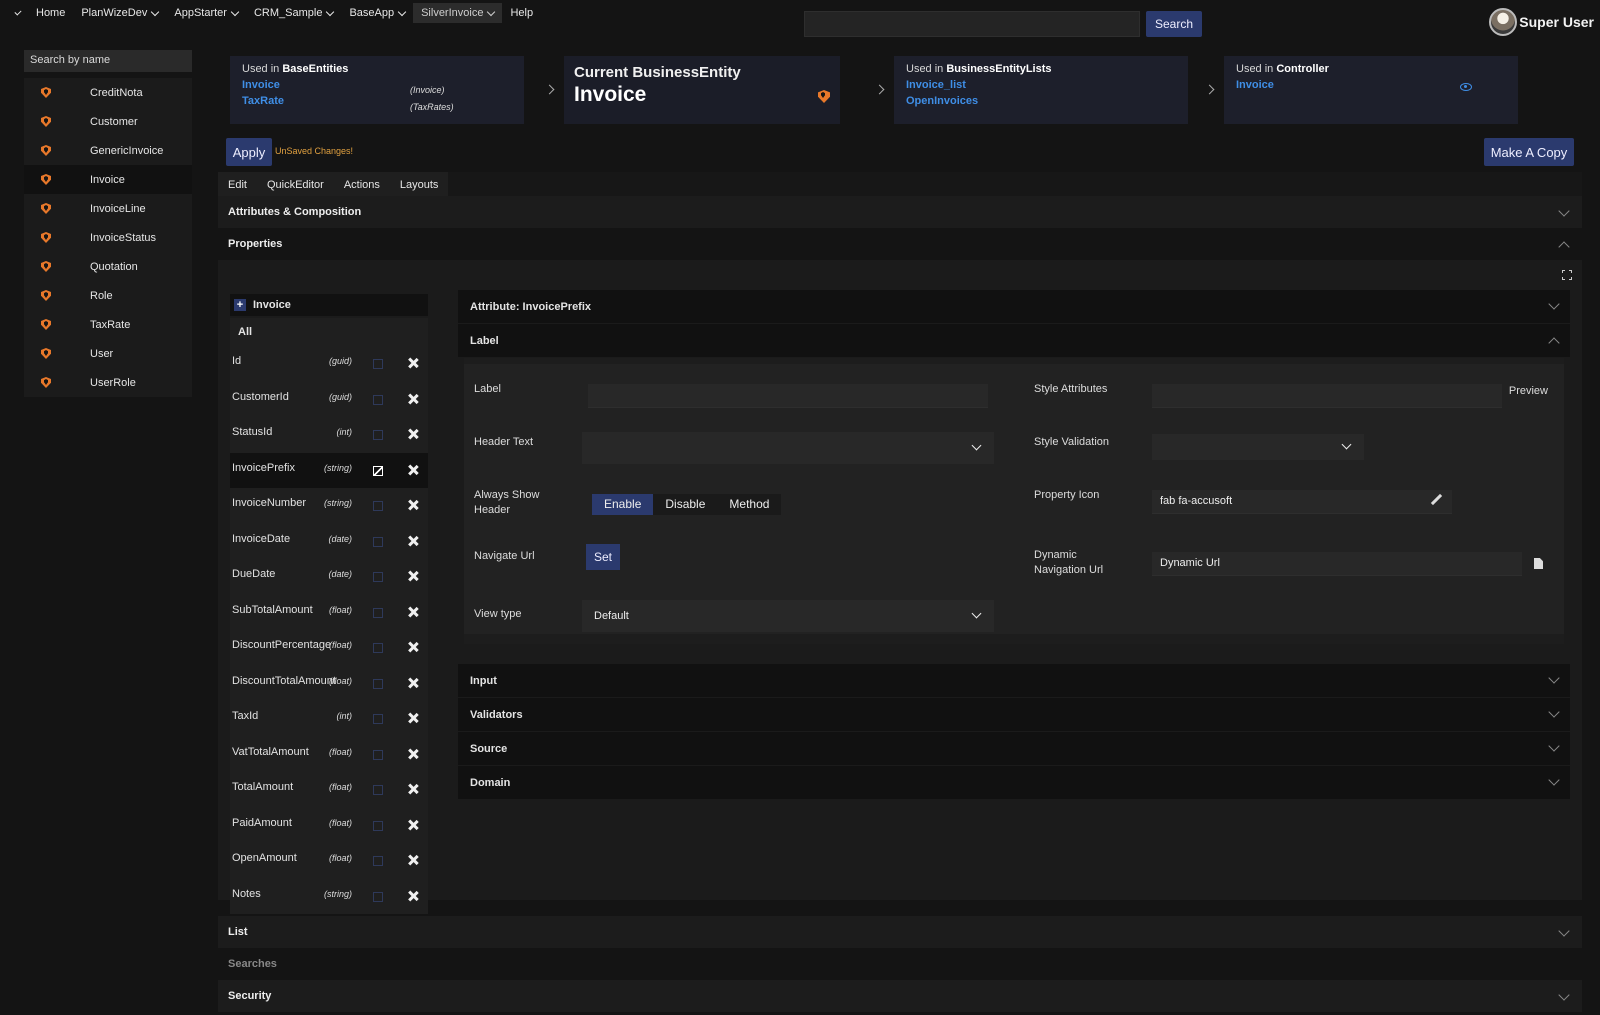 The width and height of the screenshot is (1600, 1015). I want to click on nav-item-help: Help, so click(521, 13).